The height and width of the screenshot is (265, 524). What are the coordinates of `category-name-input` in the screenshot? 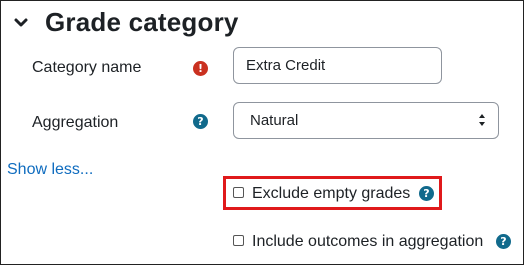 It's located at (337, 65).